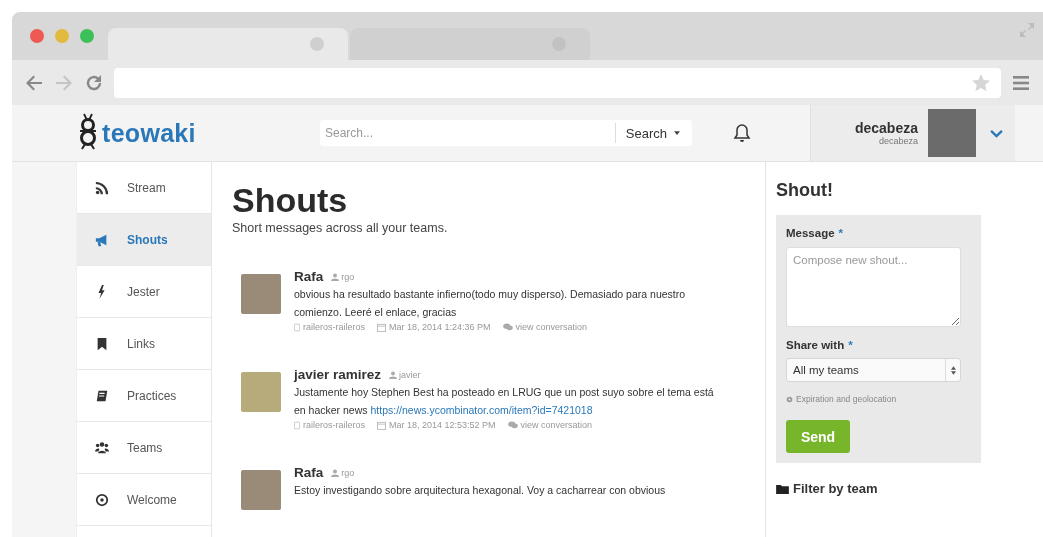  Describe the element at coordinates (1027, 30) in the screenshot. I see `fullscreen-icon` at that location.